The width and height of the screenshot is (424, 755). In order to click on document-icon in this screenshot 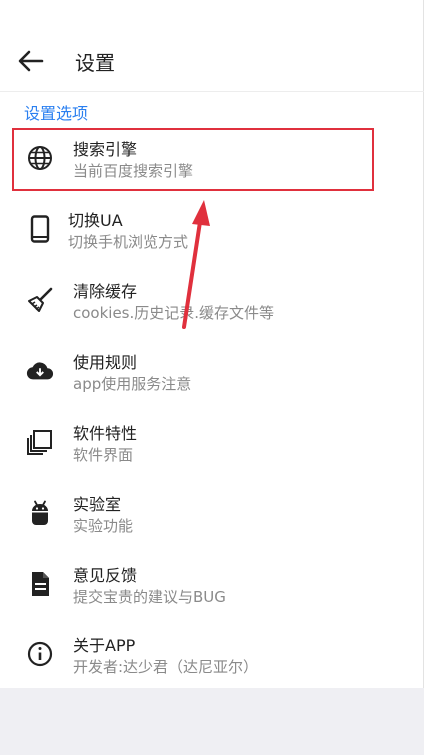, I will do `click(40, 584)`.